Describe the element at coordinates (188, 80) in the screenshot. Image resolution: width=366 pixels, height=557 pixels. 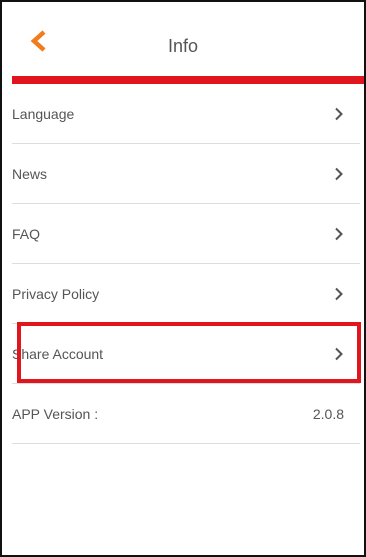
I see `header-accent-bar` at that location.